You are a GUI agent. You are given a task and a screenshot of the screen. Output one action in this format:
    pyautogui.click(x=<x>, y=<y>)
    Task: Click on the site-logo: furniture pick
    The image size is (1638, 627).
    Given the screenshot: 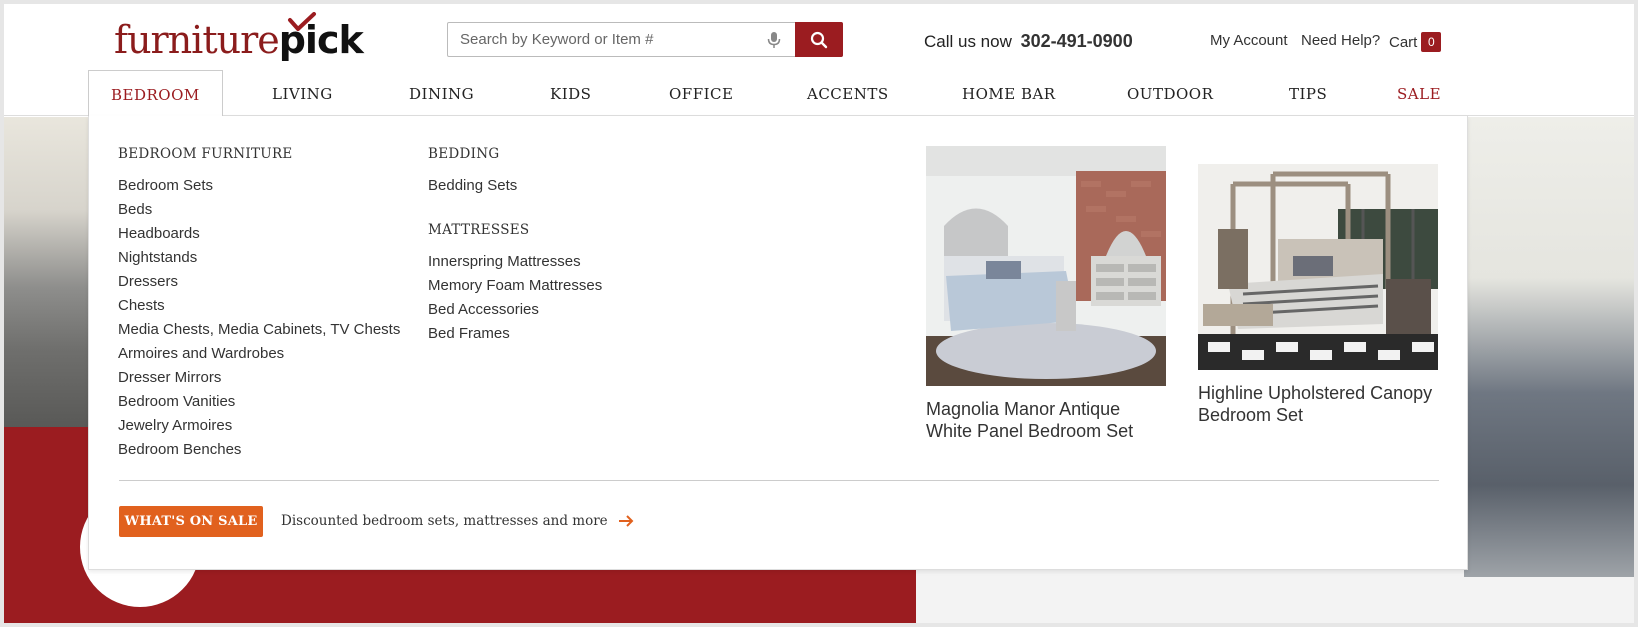 What is the action you would take?
    pyautogui.click(x=239, y=38)
    